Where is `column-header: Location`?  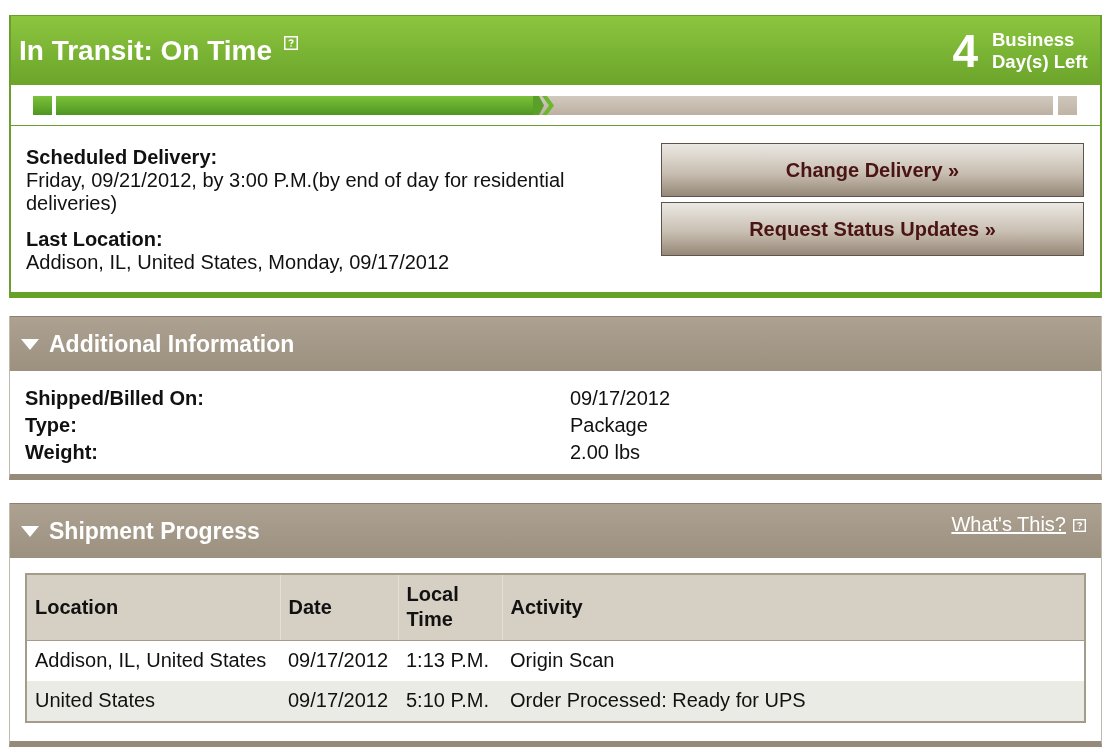 column-header: Location is located at coordinates (153, 607).